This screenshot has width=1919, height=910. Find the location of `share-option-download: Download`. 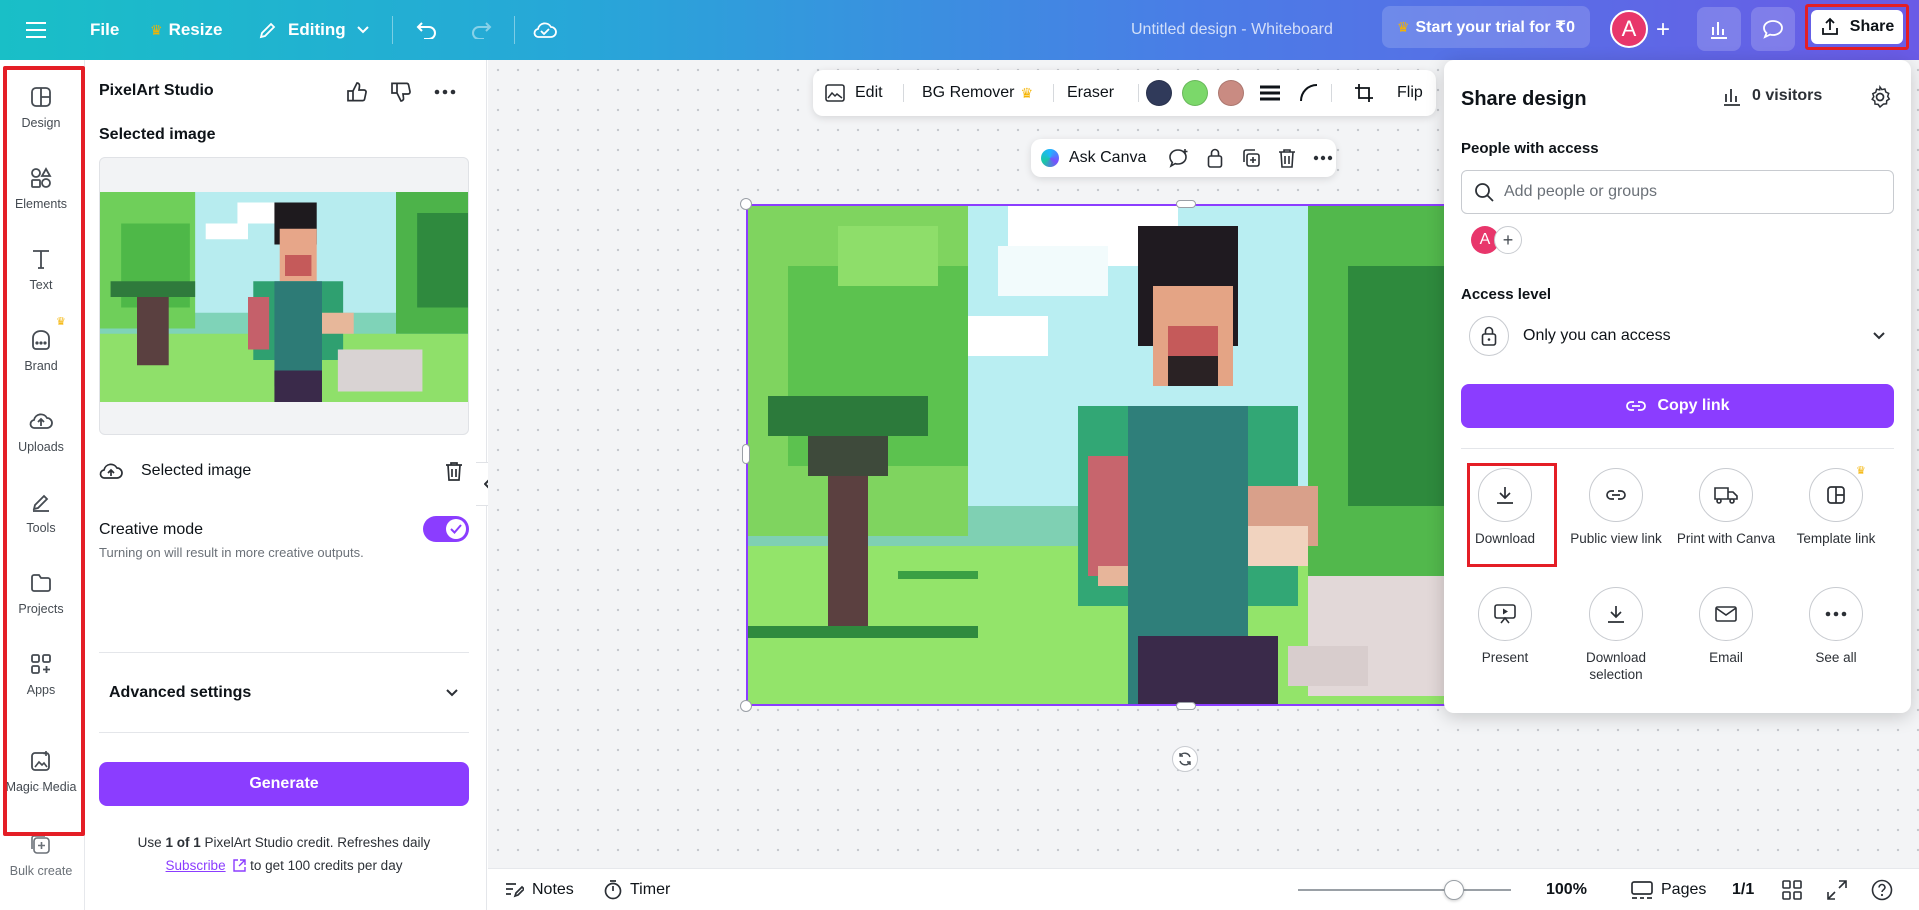

share-option-download: Download is located at coordinates (1505, 507).